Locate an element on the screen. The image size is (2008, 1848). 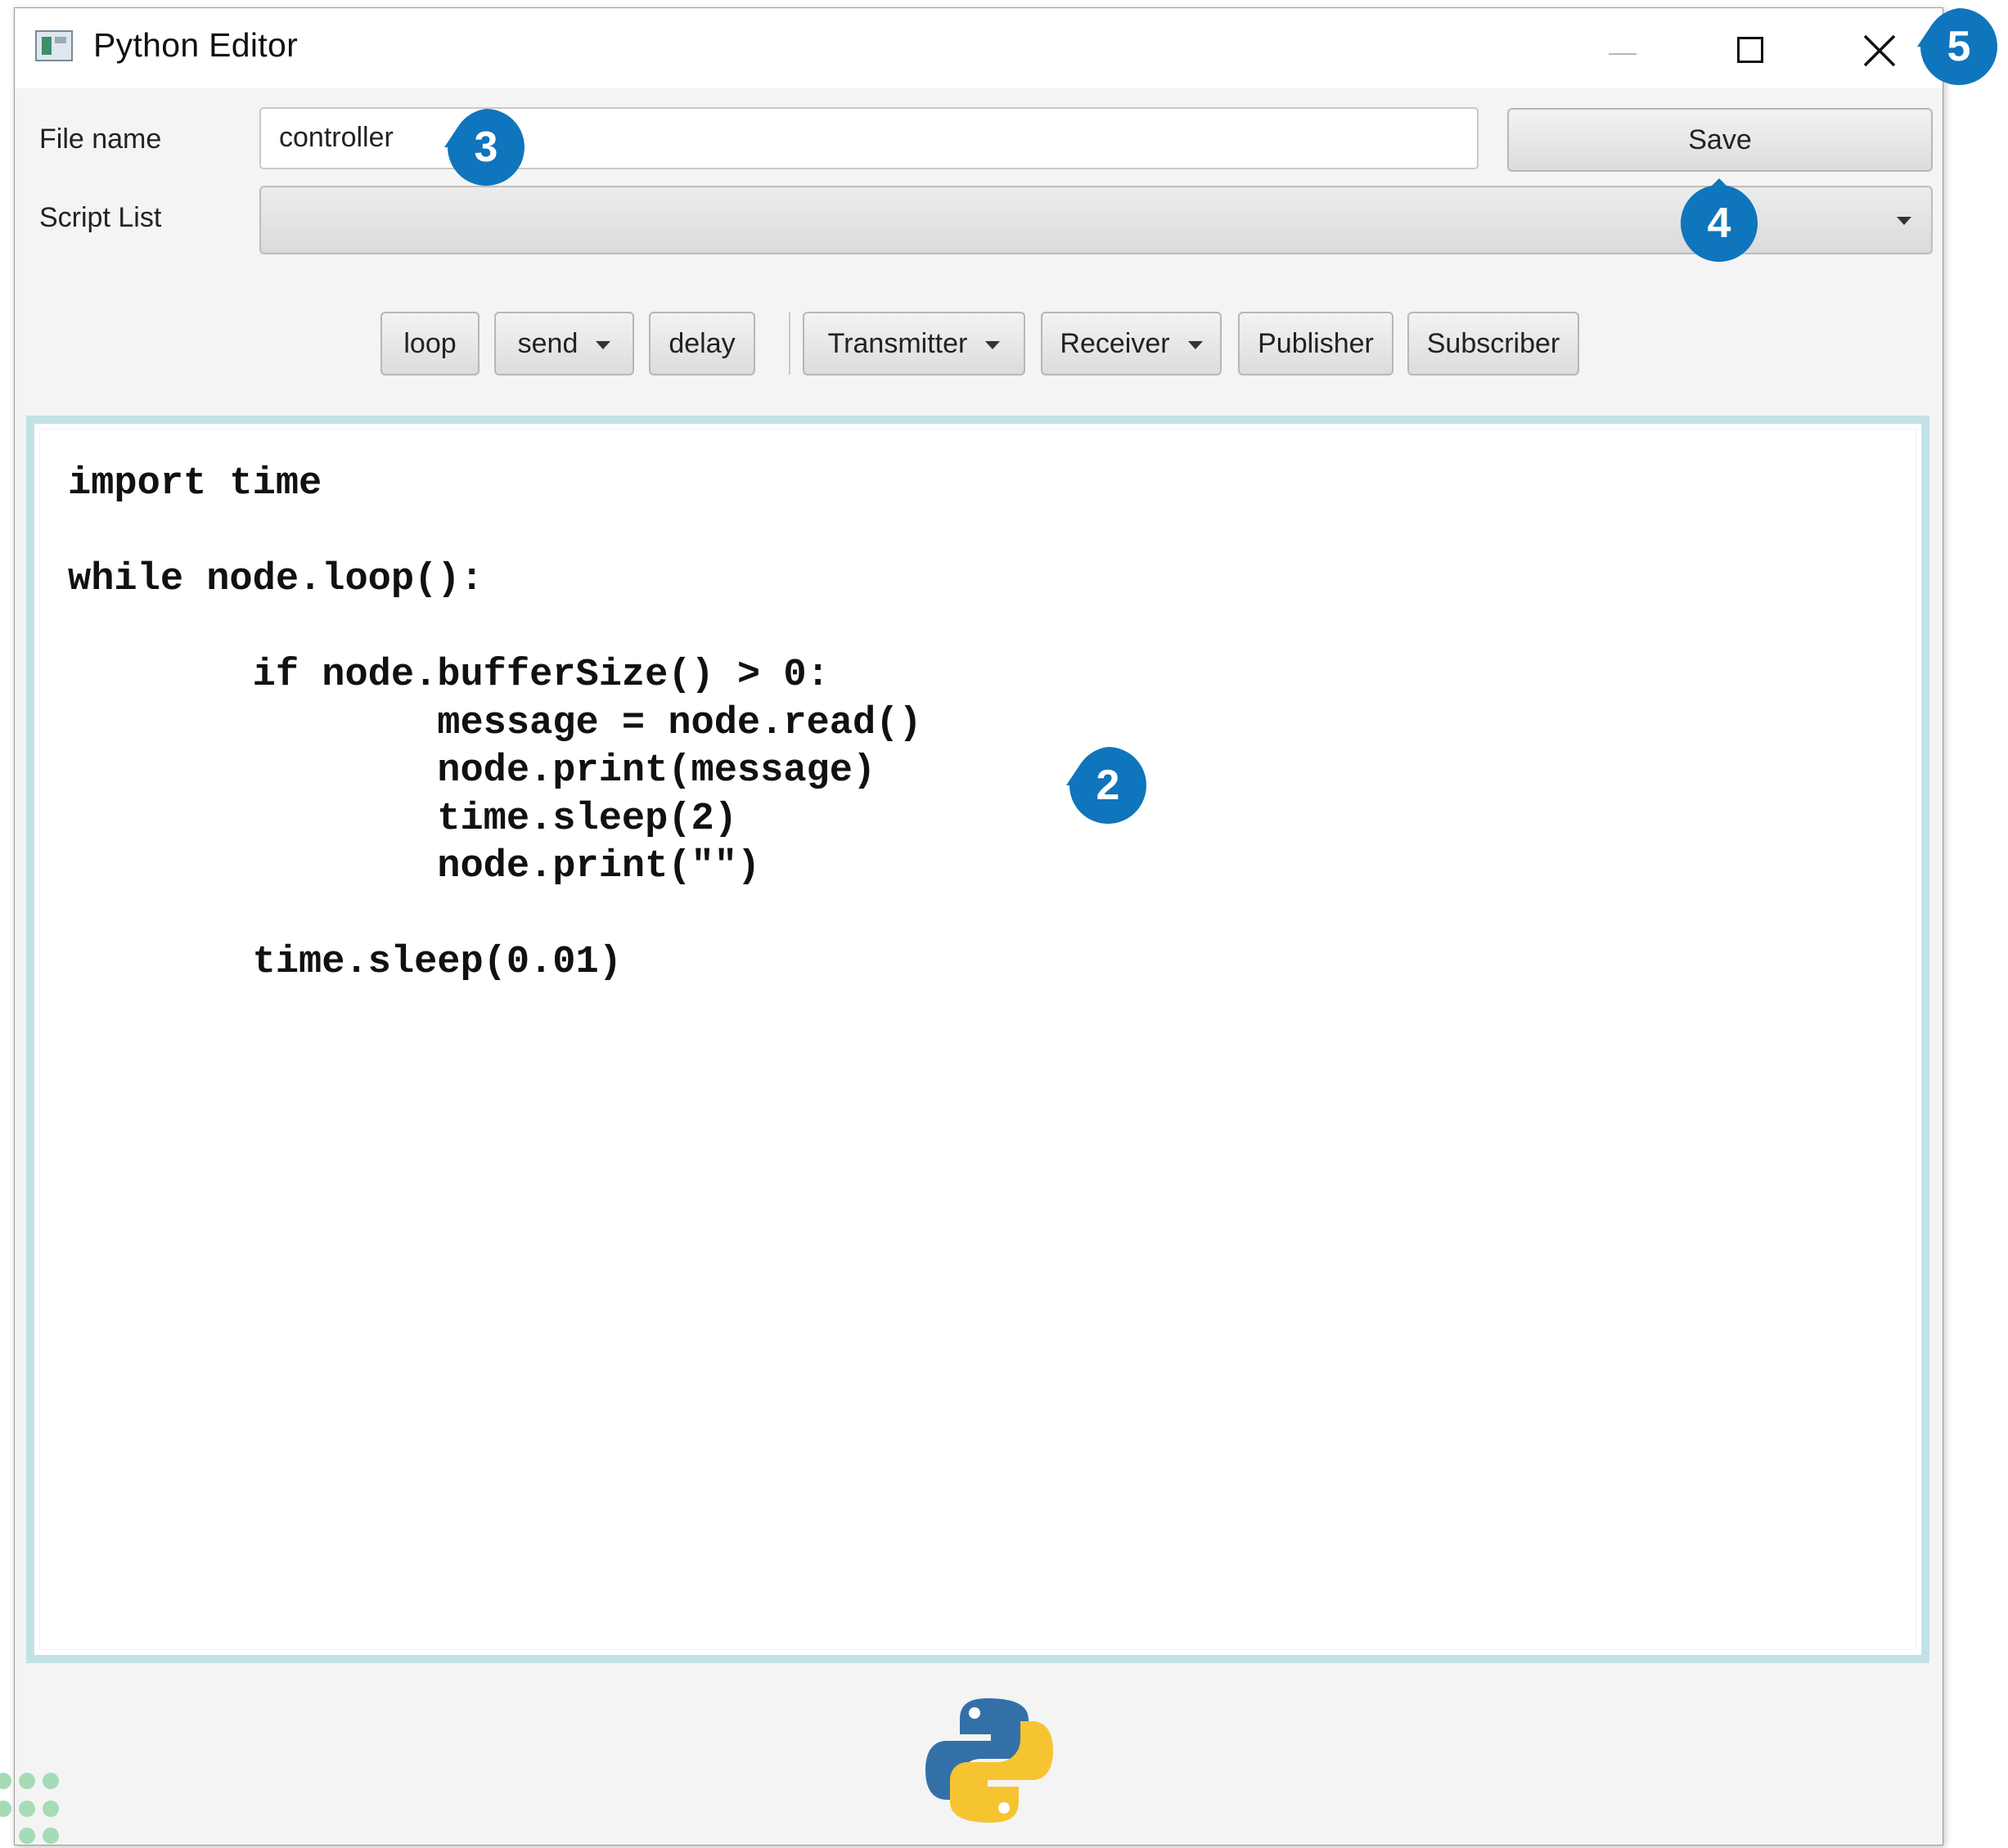
decorative-dots is located at coordinates (32, 1805).